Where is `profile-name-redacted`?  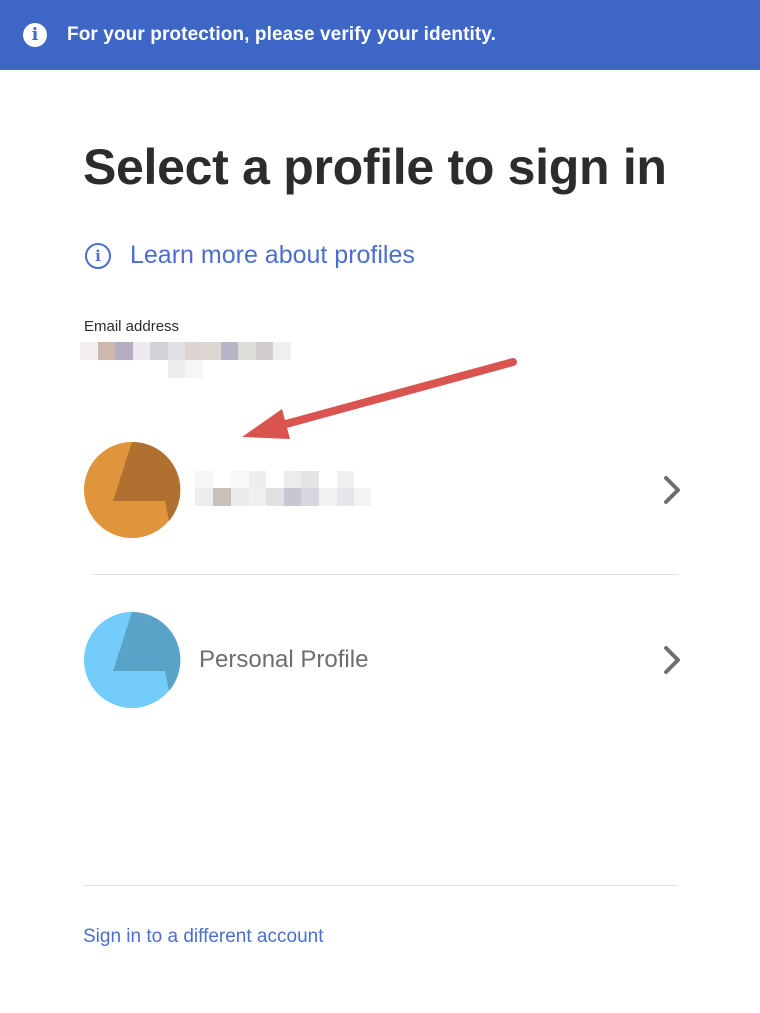
profile-name-redacted is located at coordinates (285, 490).